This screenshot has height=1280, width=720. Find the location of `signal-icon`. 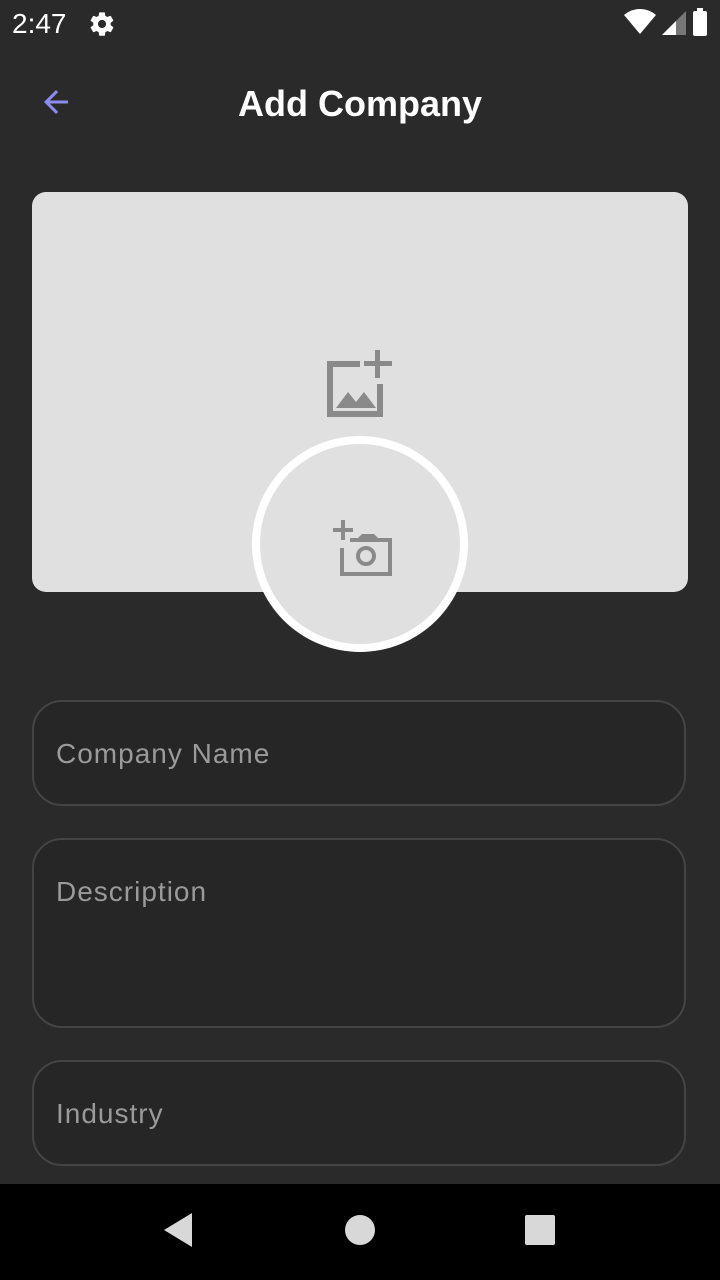

signal-icon is located at coordinates (674, 24).